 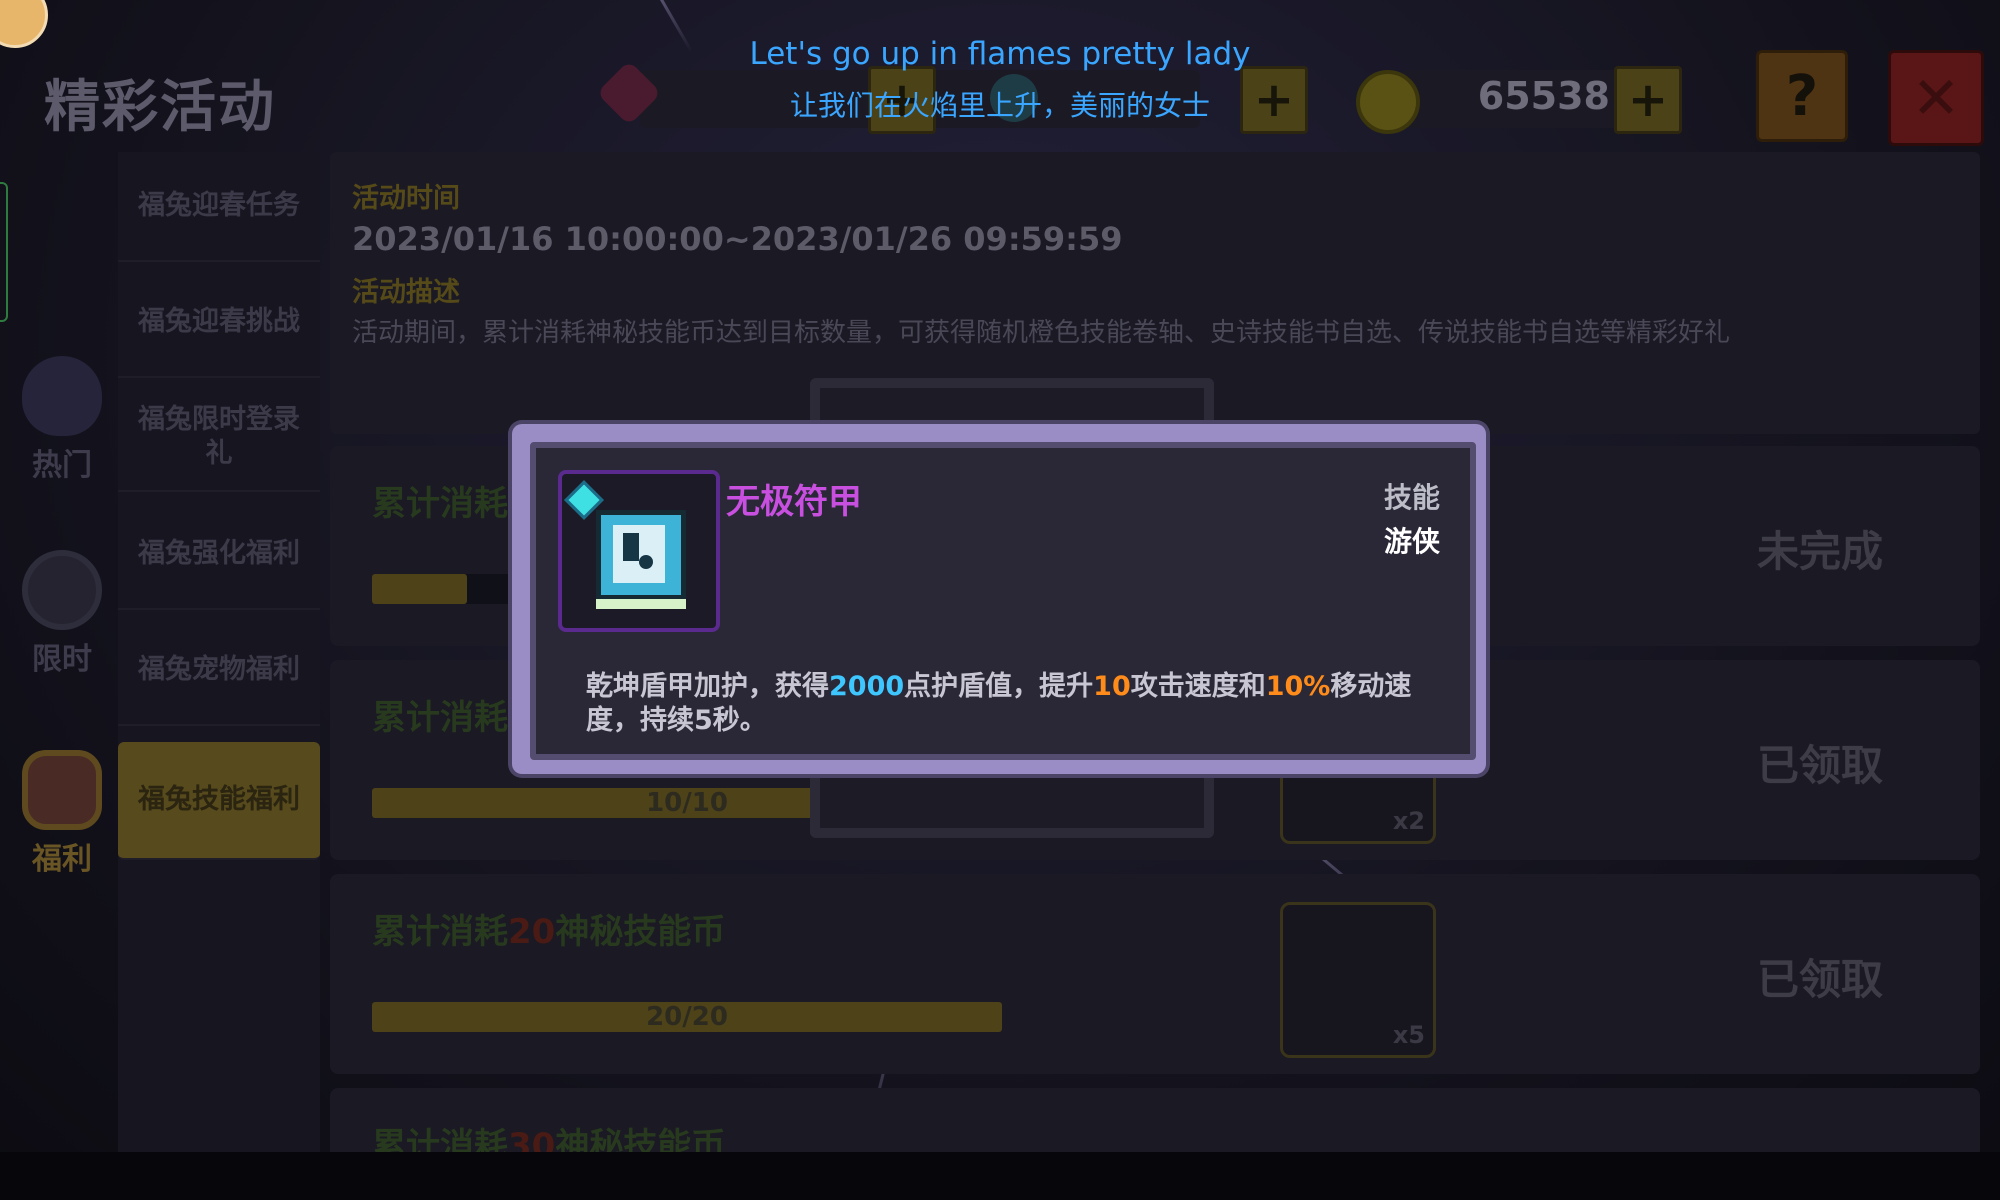 I want to click on skill-class: 游侠, so click(x=1411, y=541).